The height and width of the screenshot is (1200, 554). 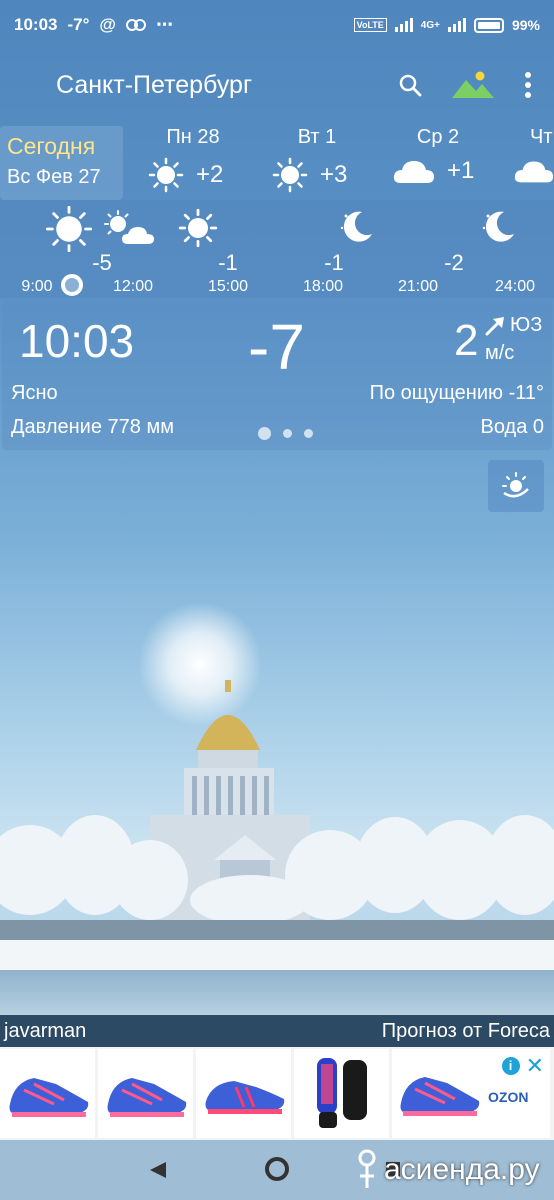 I want to click on hourly-time: 18:00, so click(x=323, y=286).